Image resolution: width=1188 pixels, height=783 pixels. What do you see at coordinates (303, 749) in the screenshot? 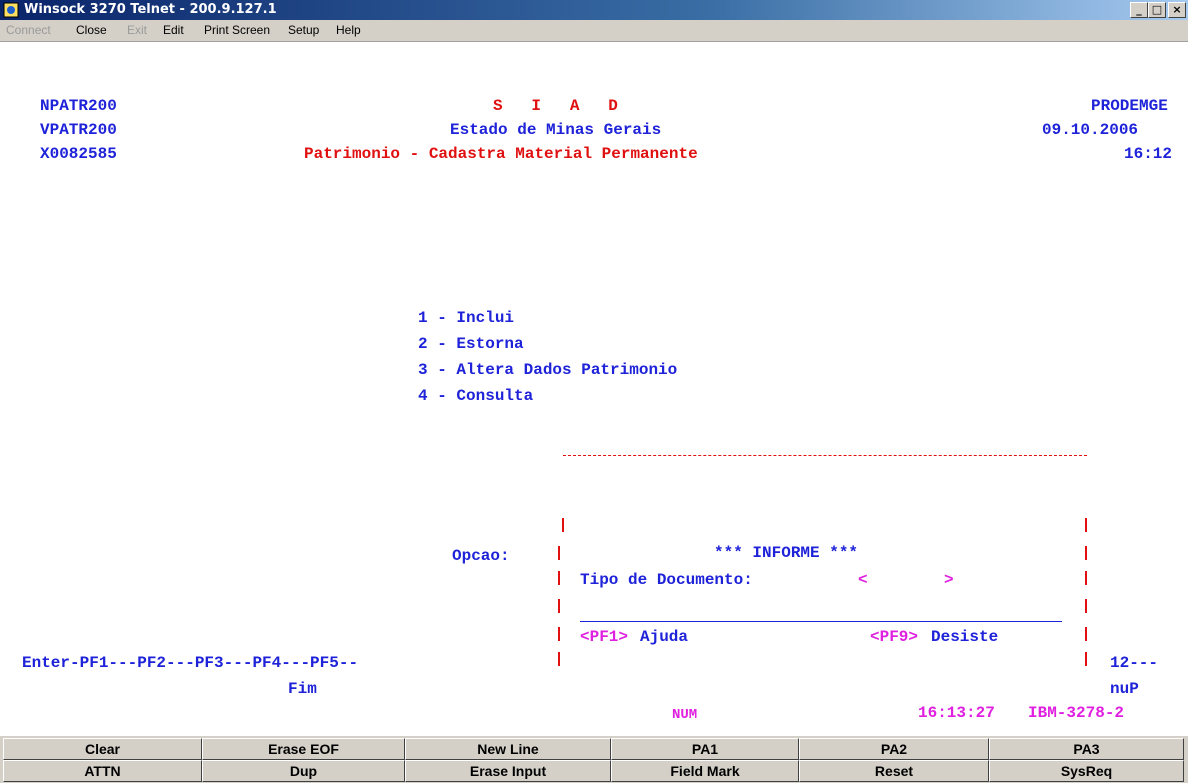
I see `erase-eof-button: Erase EOF` at bounding box center [303, 749].